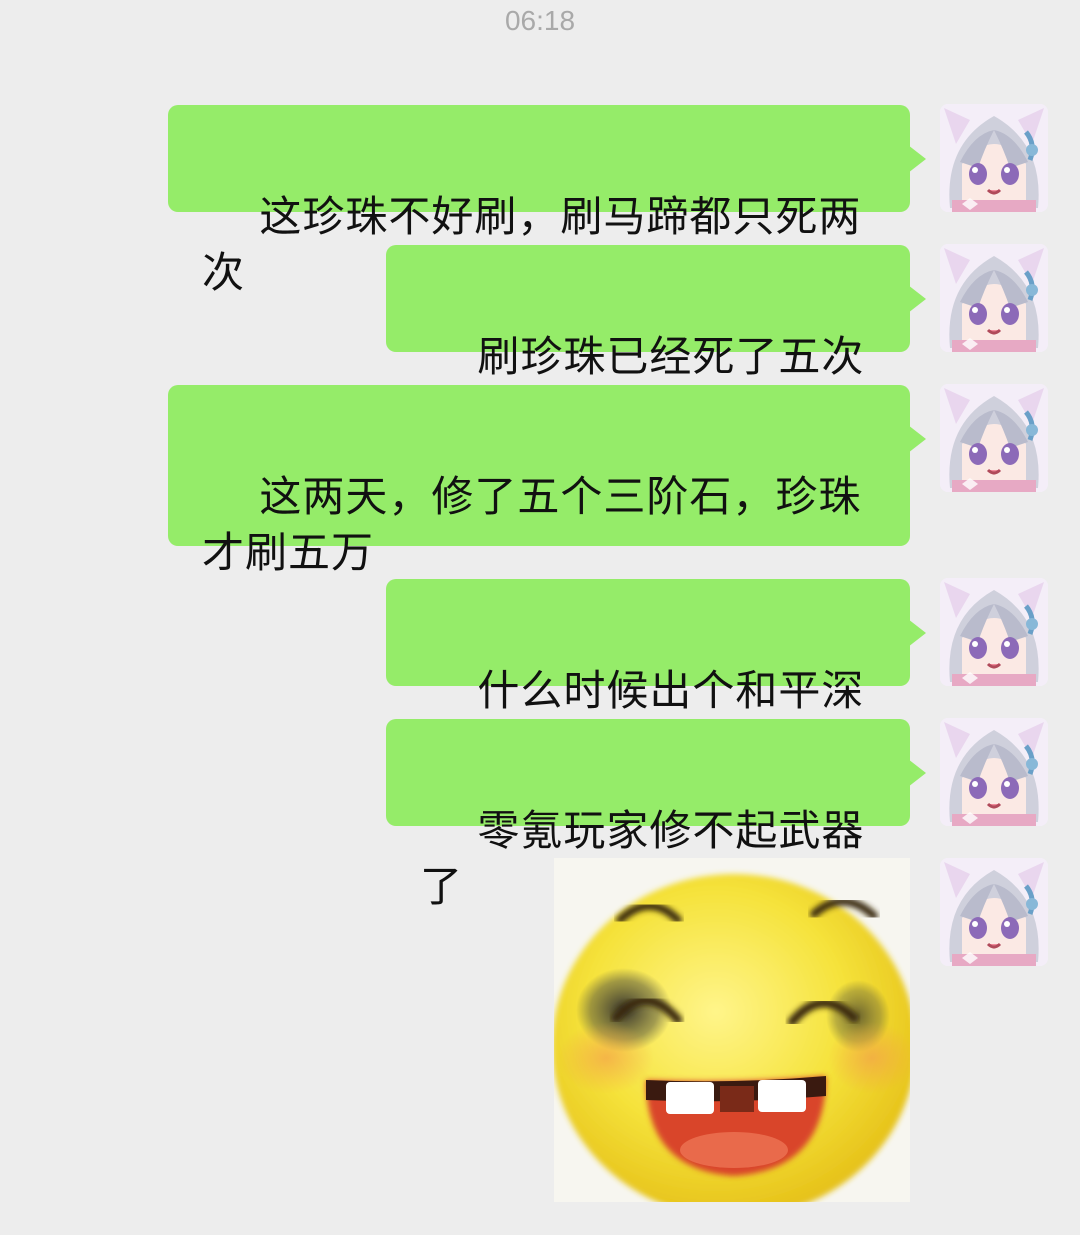 The width and height of the screenshot is (1080, 1235). I want to click on message-text: 这两天，修了五个三阶石，珍珠才刷五万, so click(532, 524).